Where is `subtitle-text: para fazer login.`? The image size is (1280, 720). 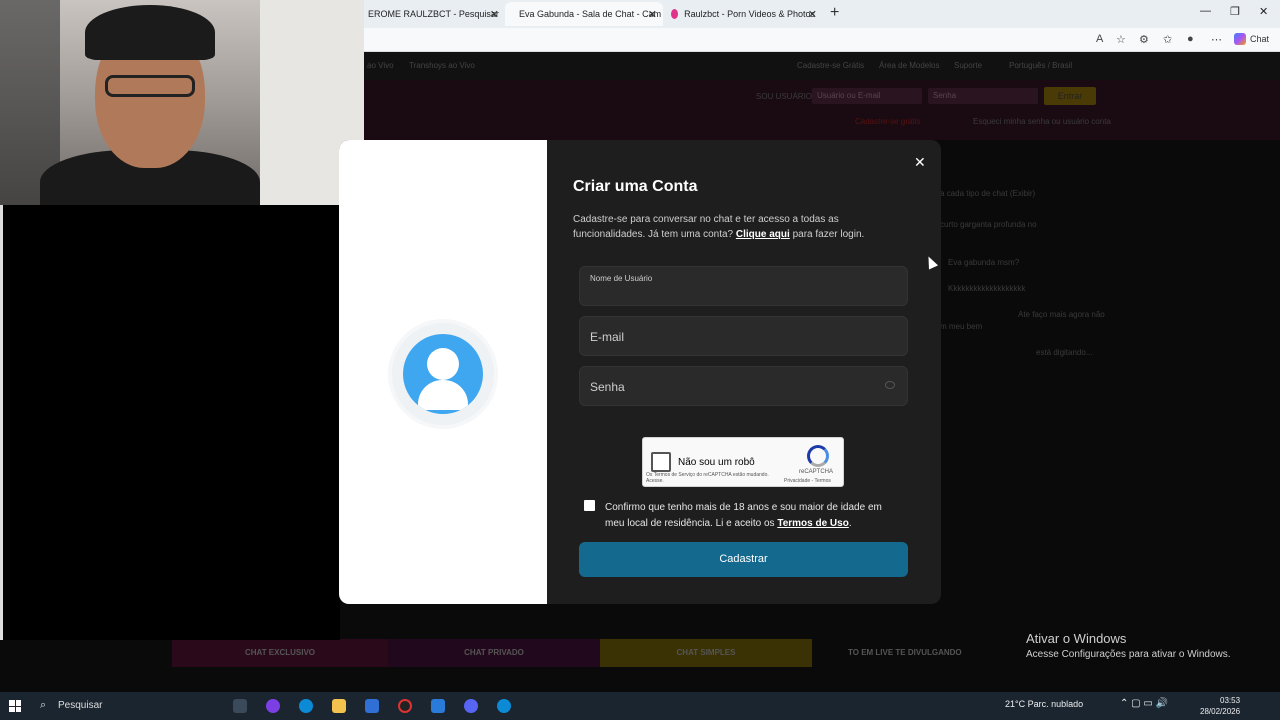 subtitle-text: para fazer login. is located at coordinates (828, 234).